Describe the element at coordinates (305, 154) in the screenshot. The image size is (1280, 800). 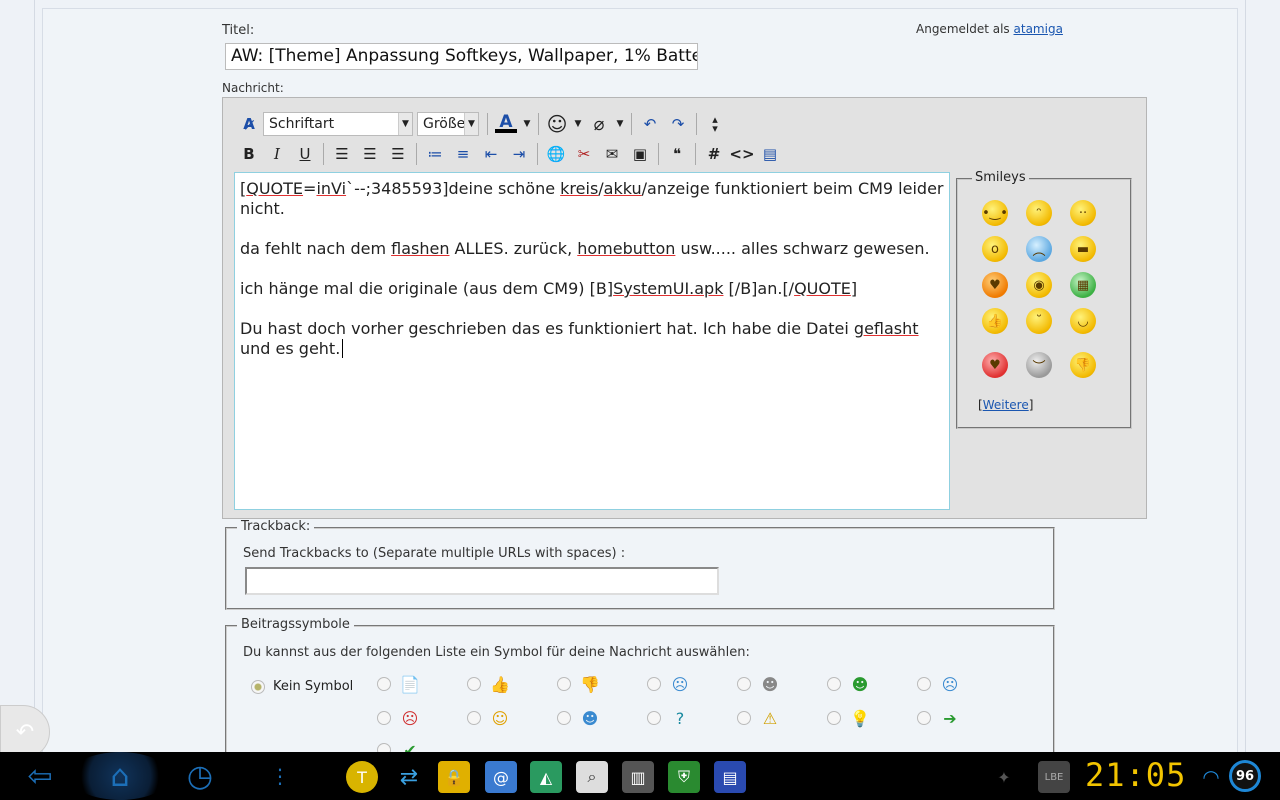
I see `underline-icon: U` at that location.